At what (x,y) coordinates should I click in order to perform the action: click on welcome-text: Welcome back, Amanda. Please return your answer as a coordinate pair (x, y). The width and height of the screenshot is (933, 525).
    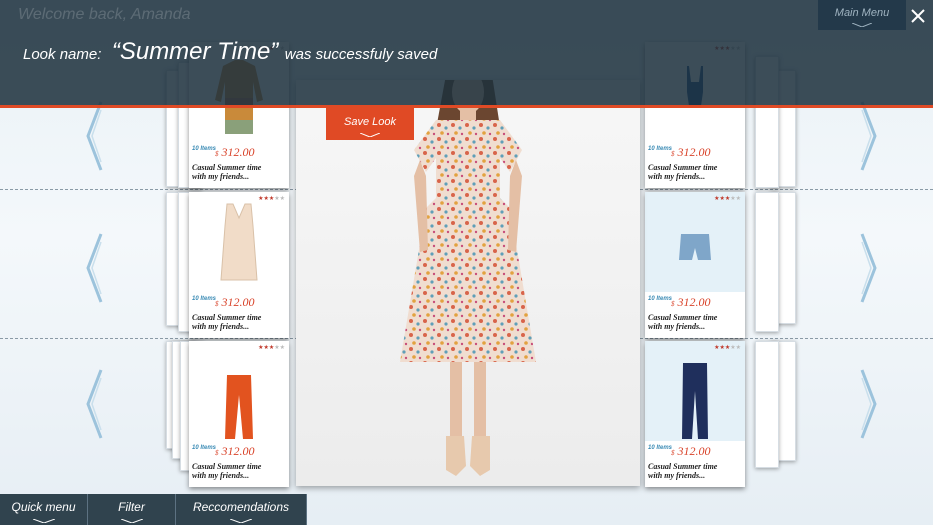
    Looking at the image, I should click on (104, 14).